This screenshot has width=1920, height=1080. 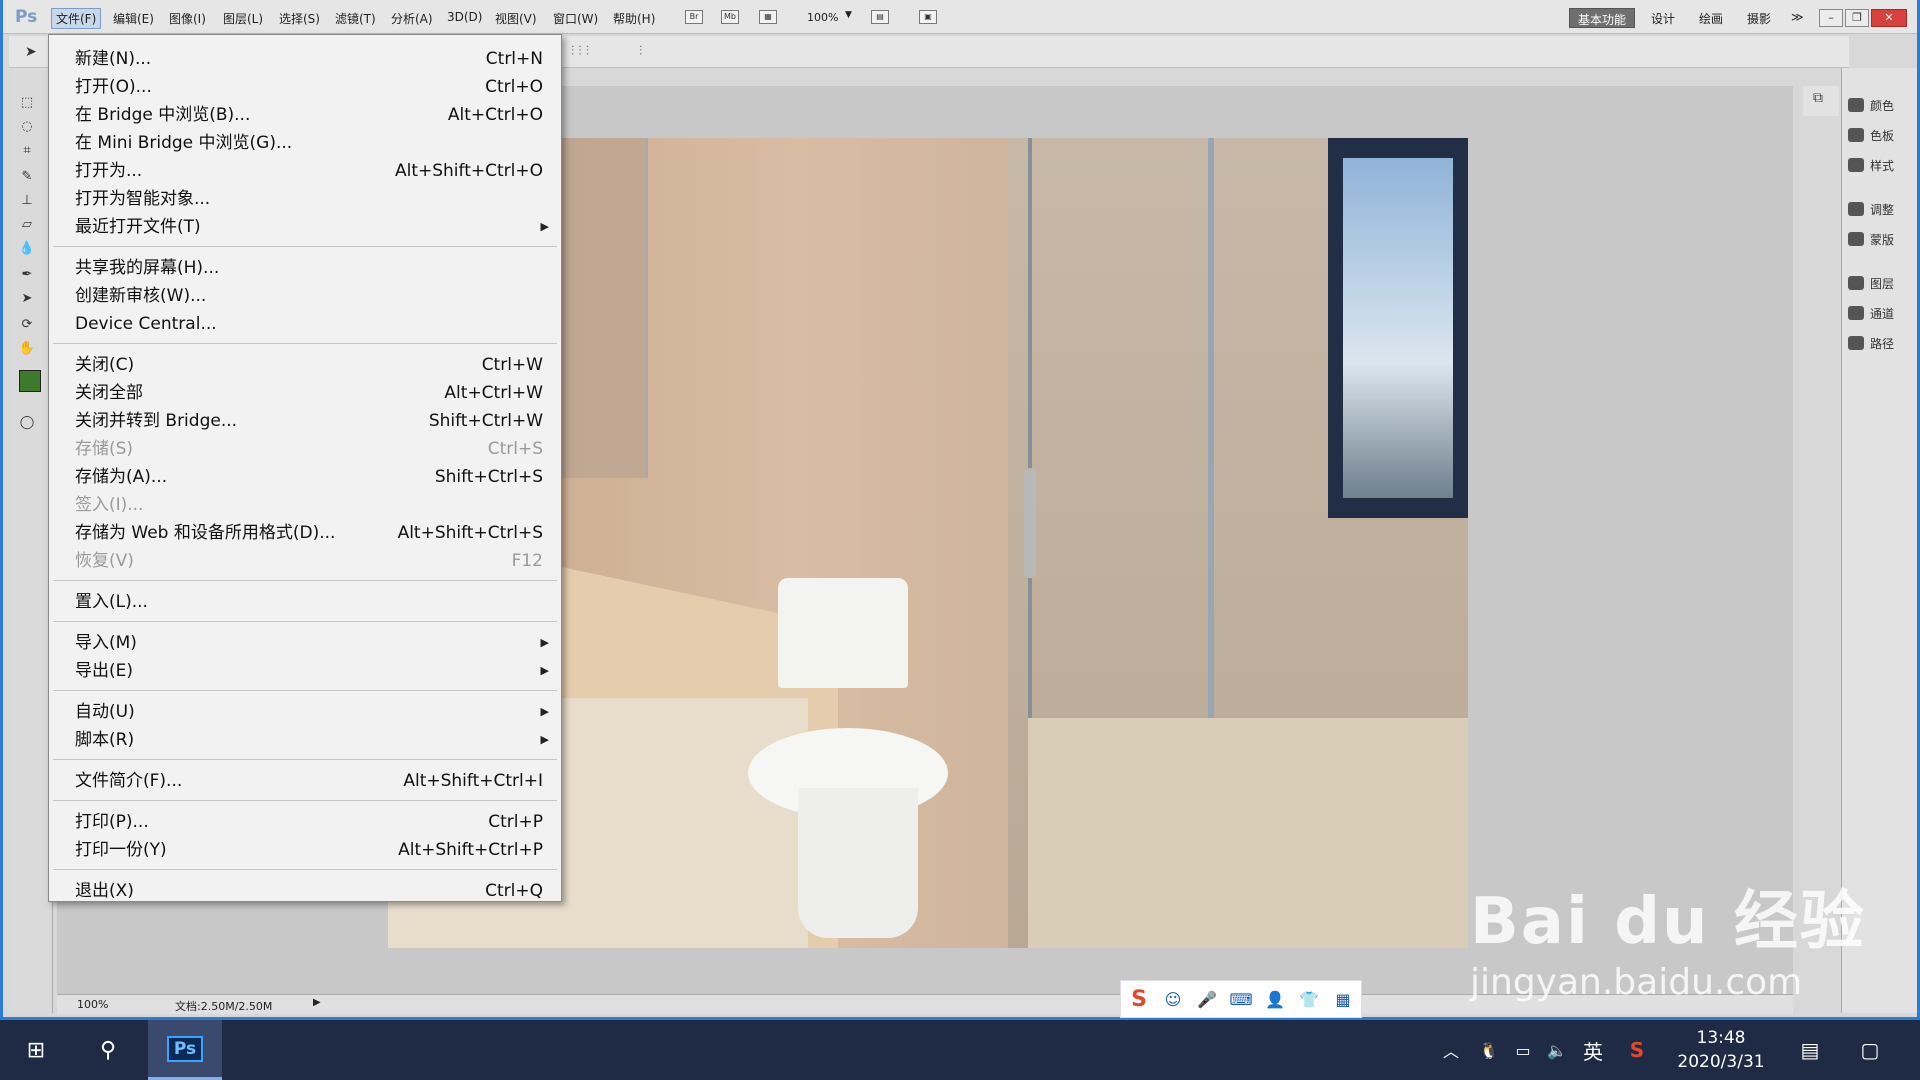 I want to click on status-arrow-icon: ▶, so click(x=317, y=1002).